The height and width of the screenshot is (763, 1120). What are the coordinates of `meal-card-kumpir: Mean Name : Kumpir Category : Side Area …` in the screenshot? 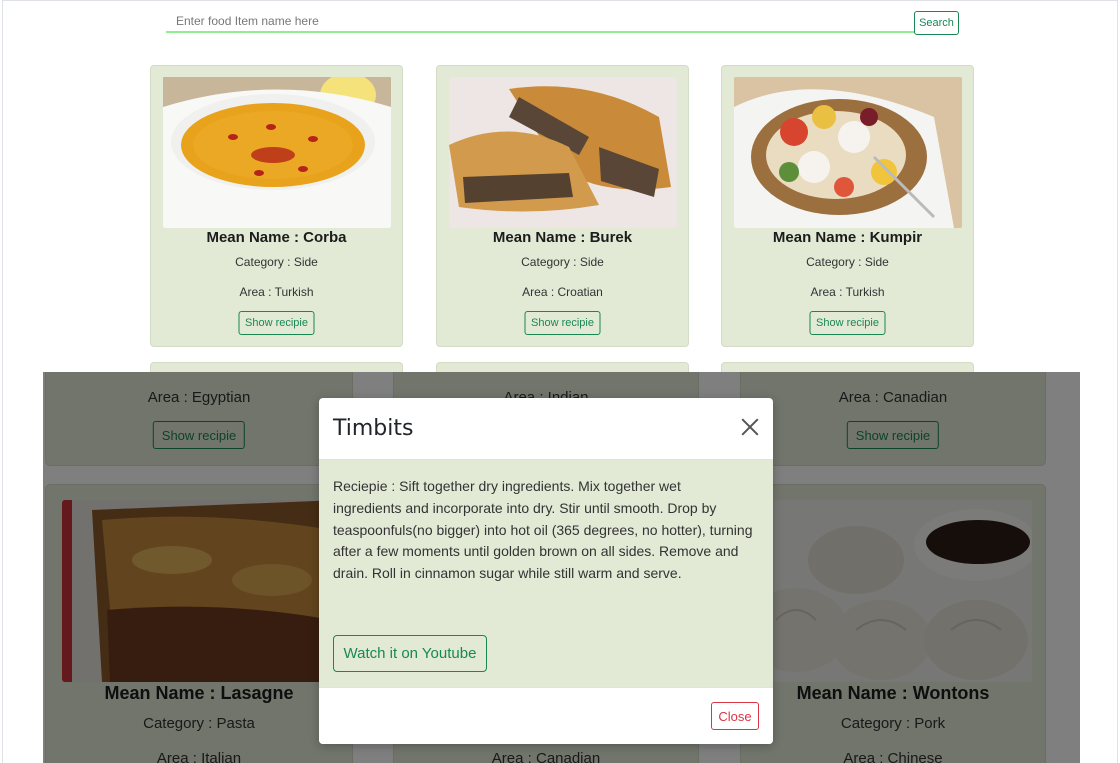 It's located at (847, 206).